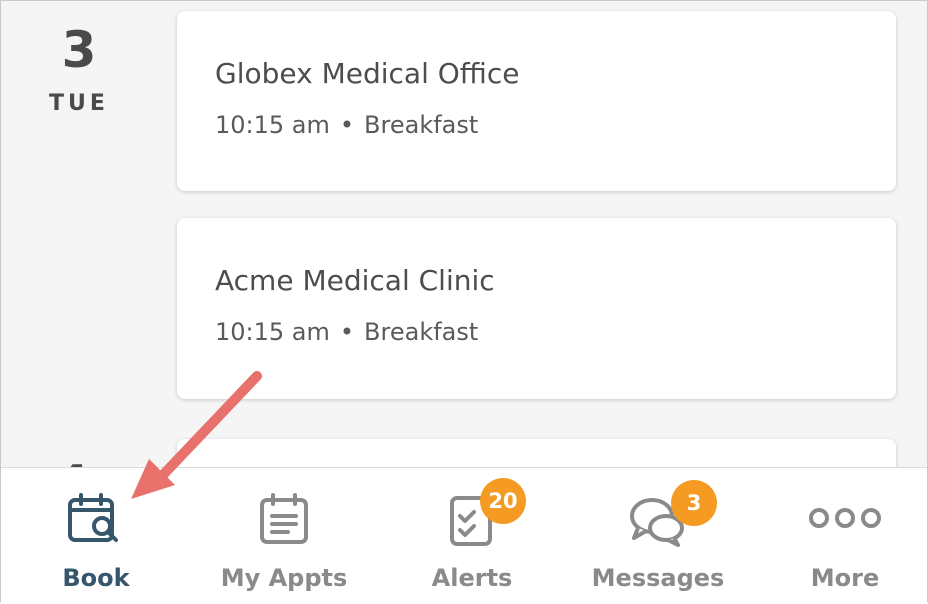 The image size is (928, 604). What do you see at coordinates (694, 503) in the screenshot?
I see `messages-badge: 3` at bounding box center [694, 503].